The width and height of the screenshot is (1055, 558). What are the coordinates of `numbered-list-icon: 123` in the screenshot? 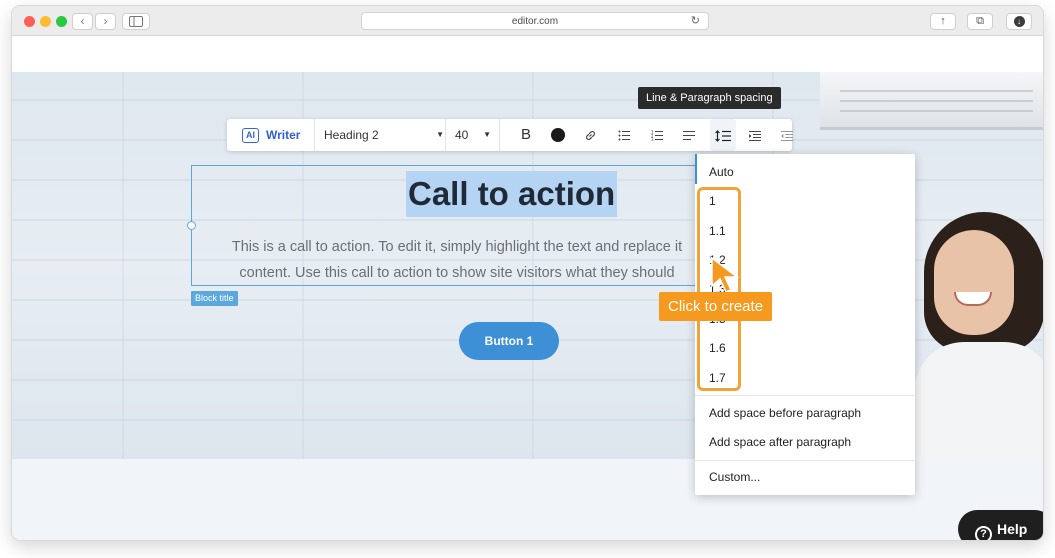 It's located at (657, 135).